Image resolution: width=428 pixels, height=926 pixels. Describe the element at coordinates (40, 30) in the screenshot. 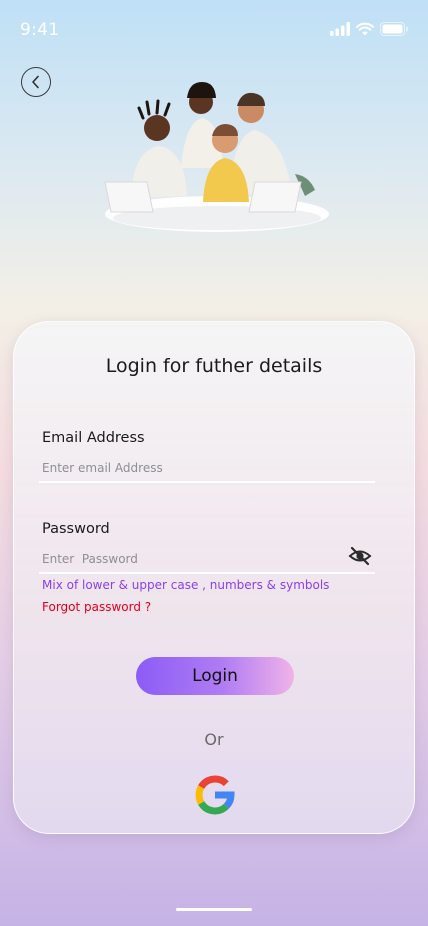

I see `status-time: 9:41` at that location.